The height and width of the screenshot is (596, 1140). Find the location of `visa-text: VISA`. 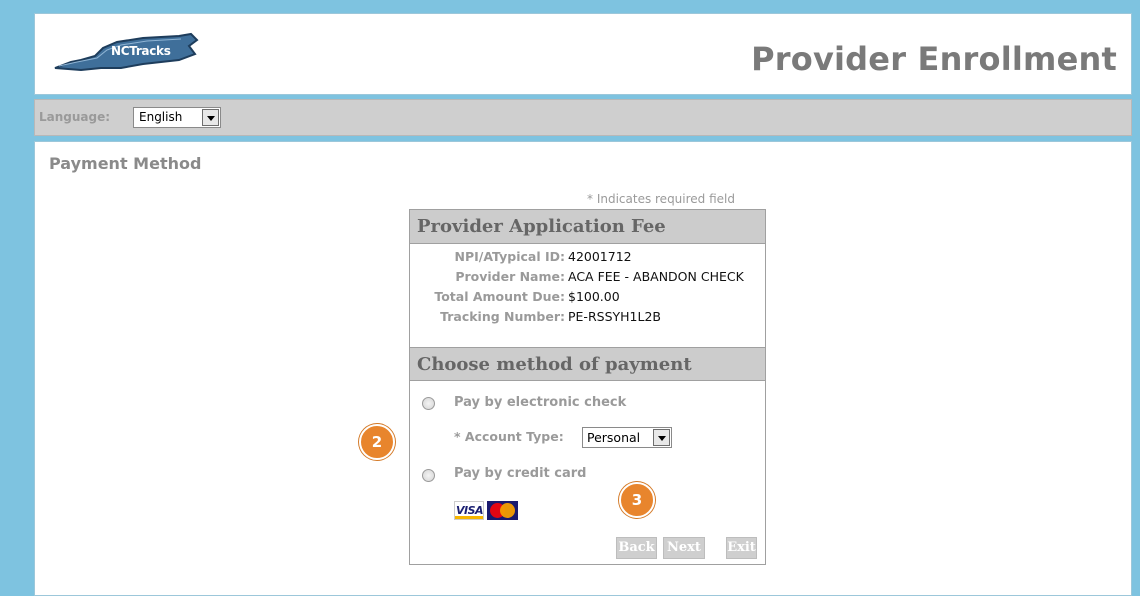

visa-text: VISA is located at coordinates (470, 510).